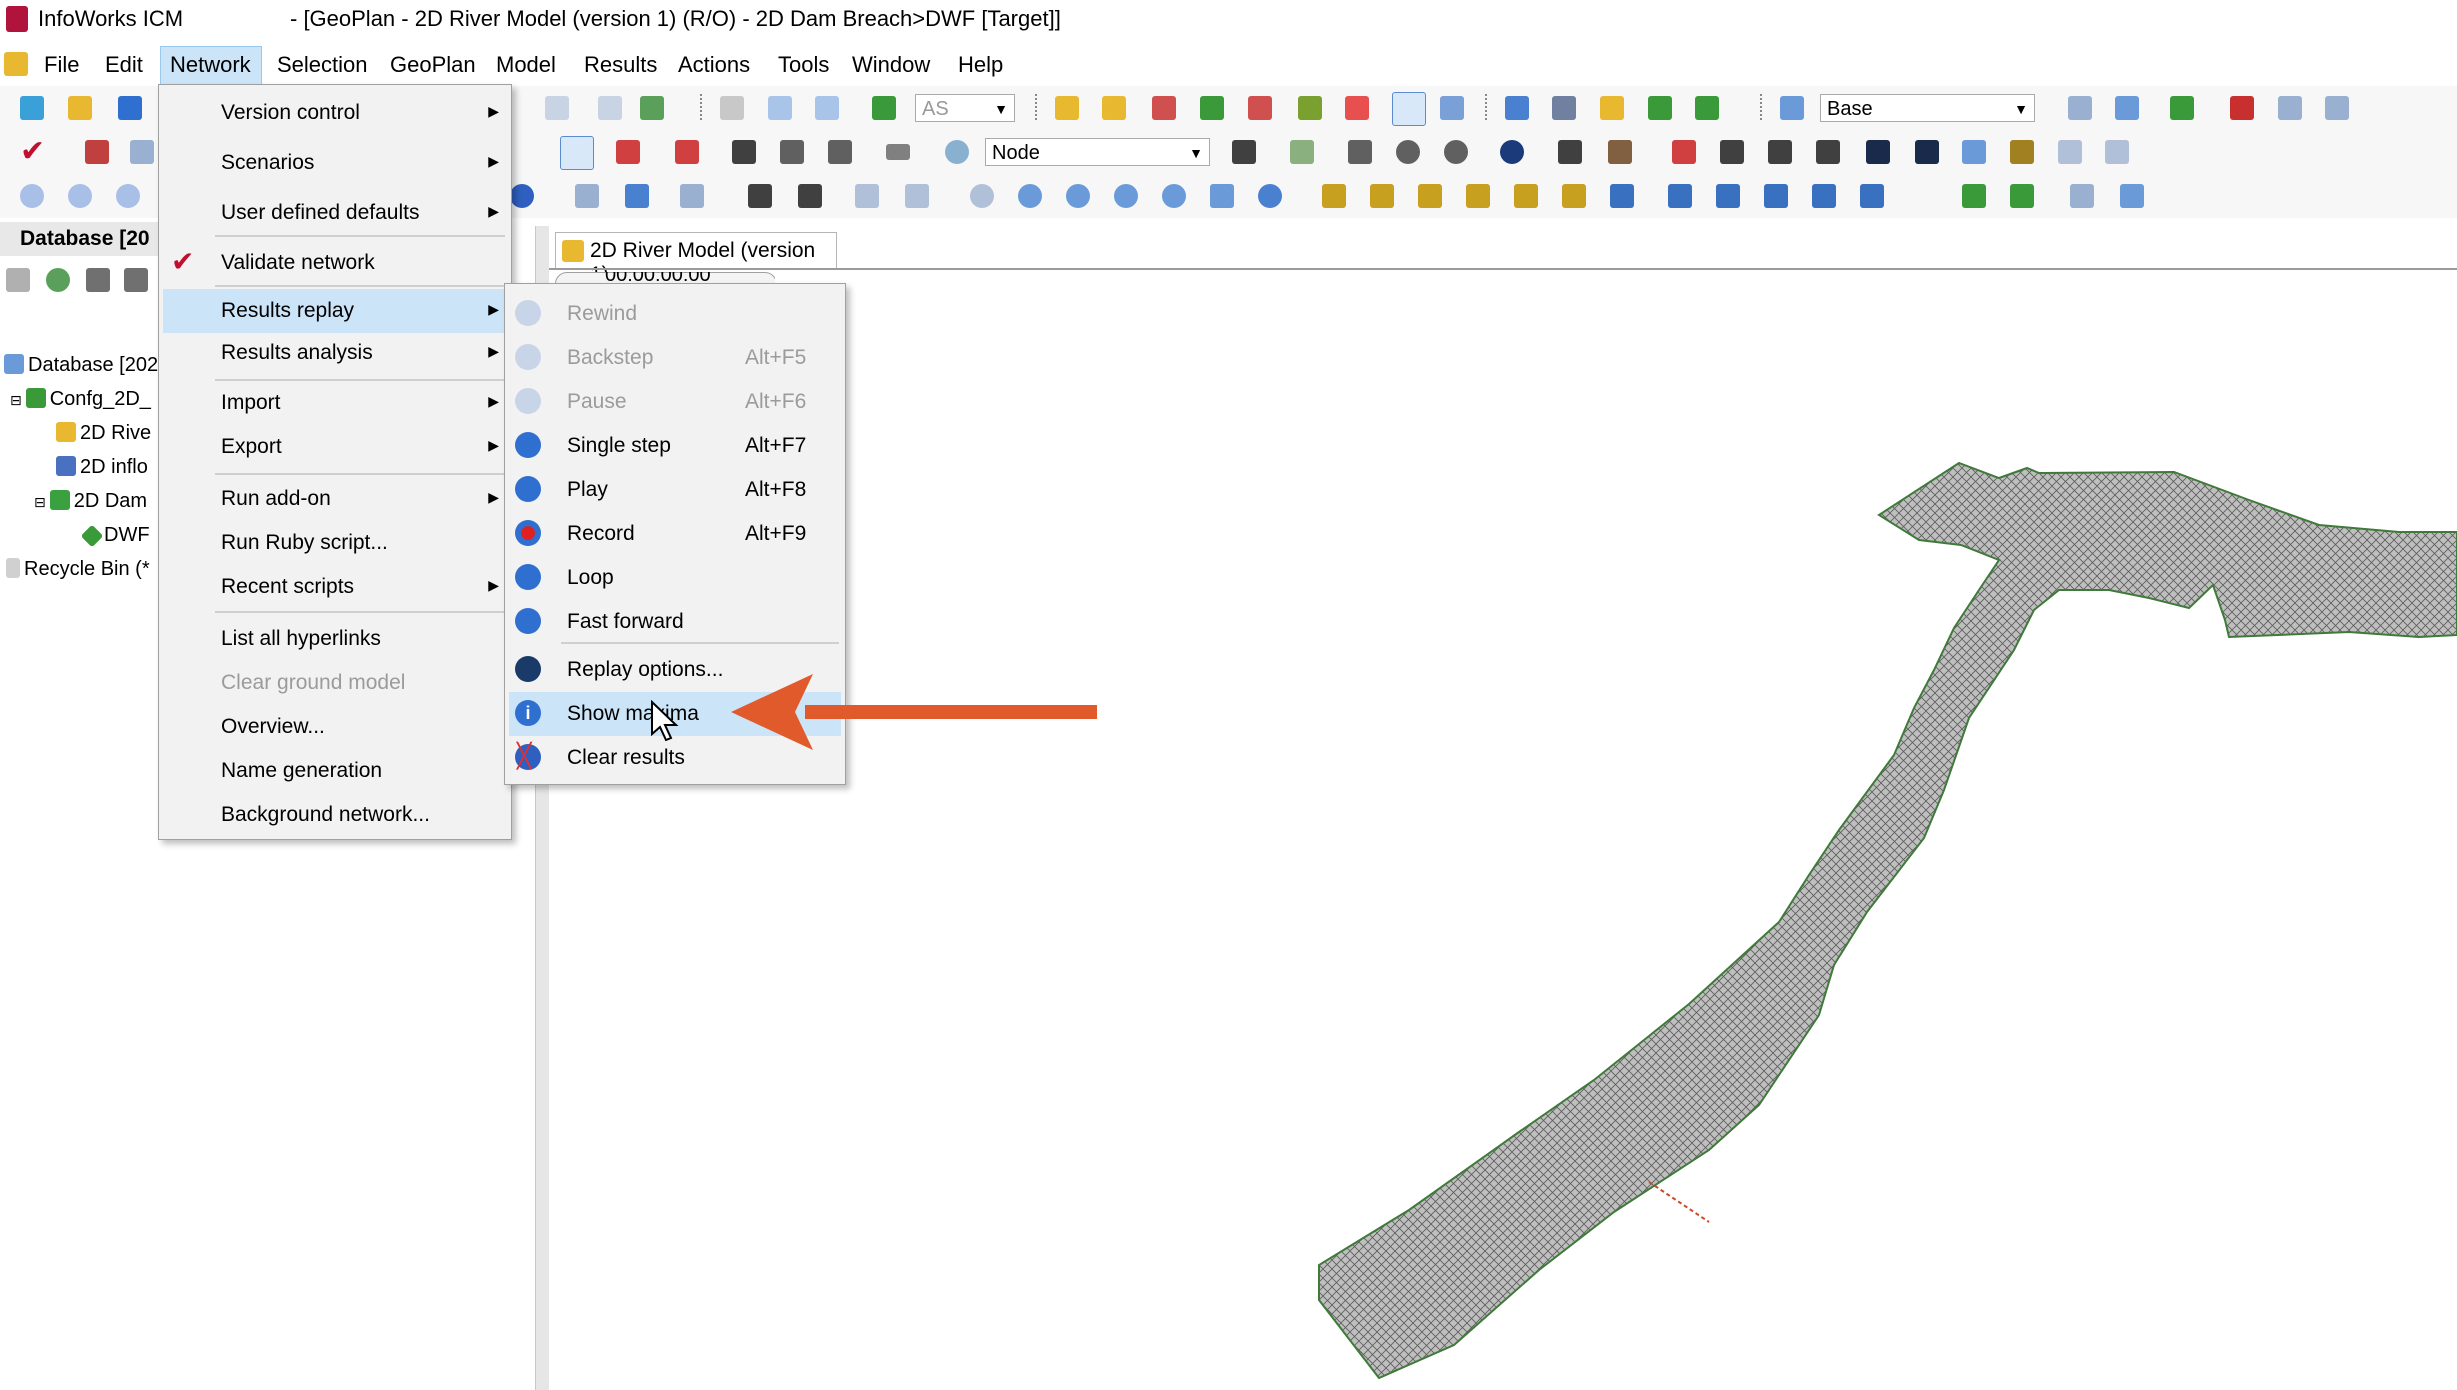  I want to click on object-tool-4-icon, so click(1776, 196).